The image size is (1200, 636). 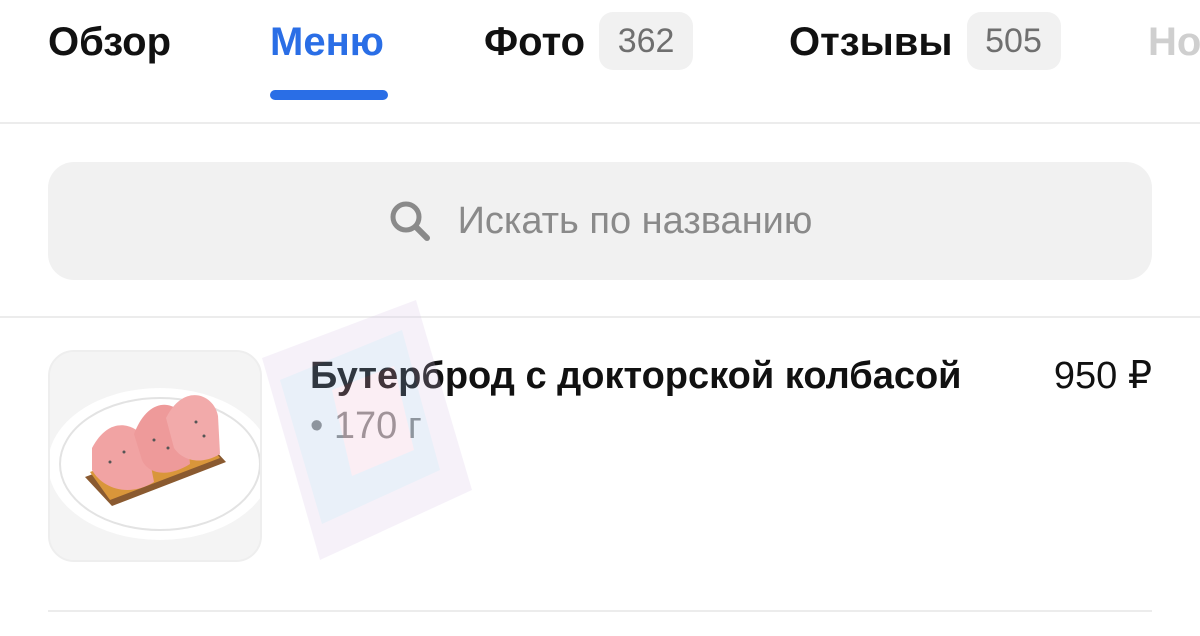 What do you see at coordinates (635, 220) in the screenshot?
I see `search-placeholder: Искать по названию` at bounding box center [635, 220].